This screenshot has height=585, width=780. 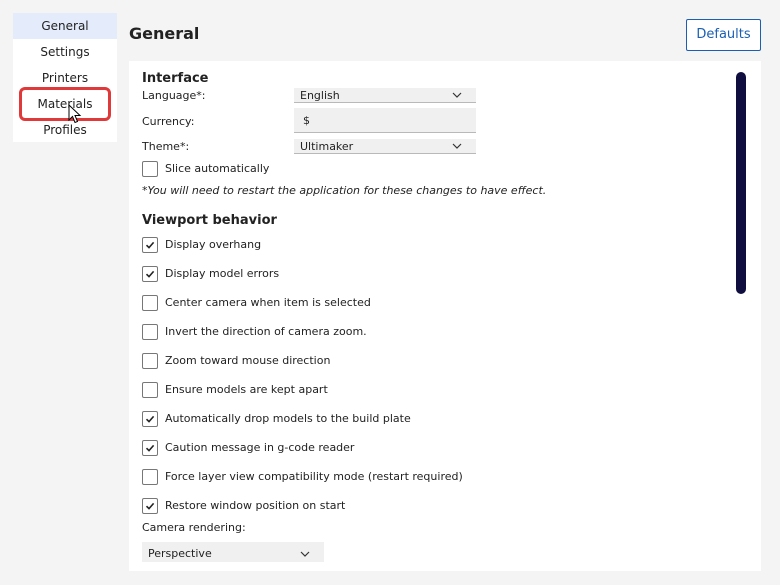 What do you see at coordinates (65, 52) in the screenshot?
I see `sidebar-item-settings: Settings` at bounding box center [65, 52].